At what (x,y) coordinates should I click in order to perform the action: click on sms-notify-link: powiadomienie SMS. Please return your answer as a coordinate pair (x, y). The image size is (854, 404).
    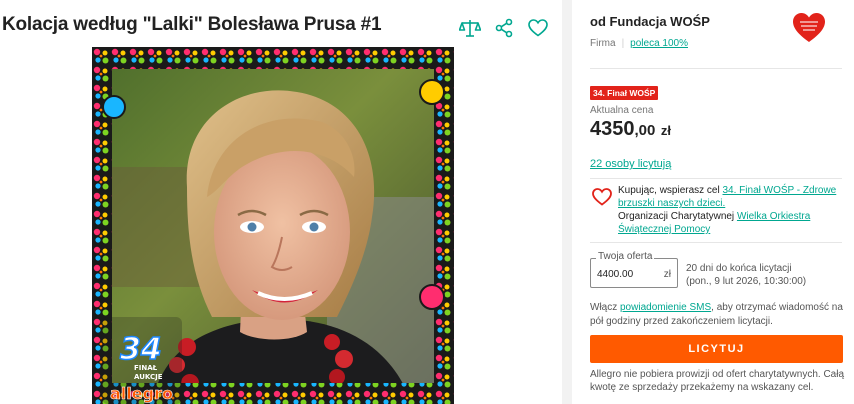
    Looking at the image, I should click on (665, 307).